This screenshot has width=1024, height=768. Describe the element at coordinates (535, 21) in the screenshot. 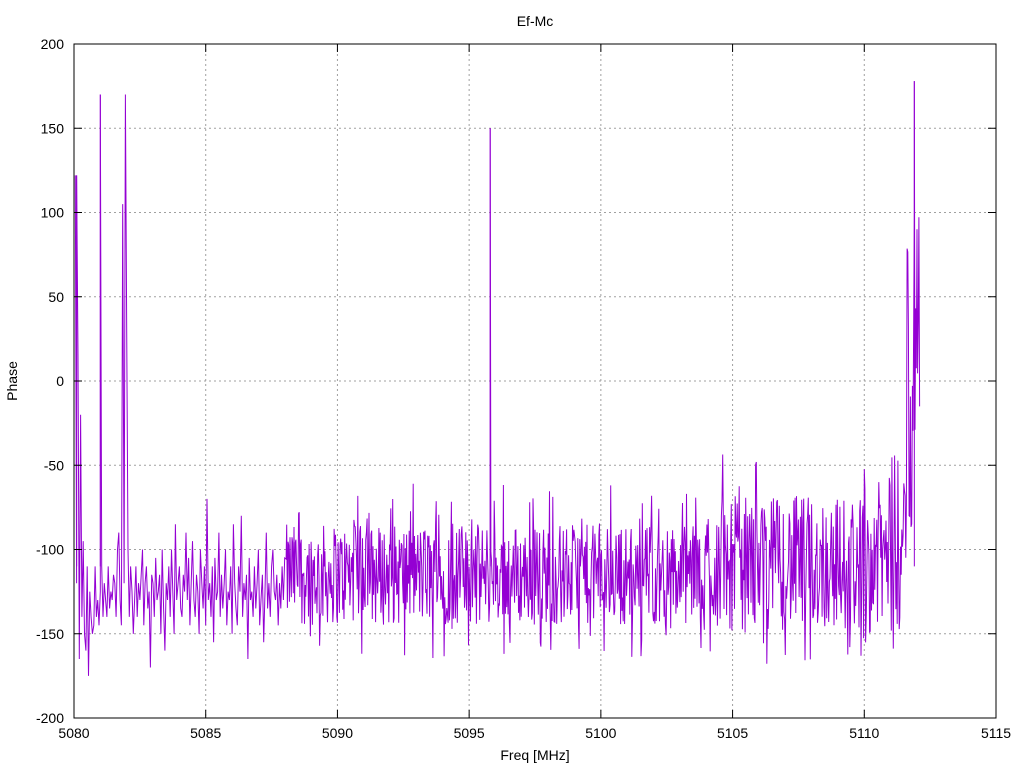

I see `chart-title: Ef-Mc` at that location.